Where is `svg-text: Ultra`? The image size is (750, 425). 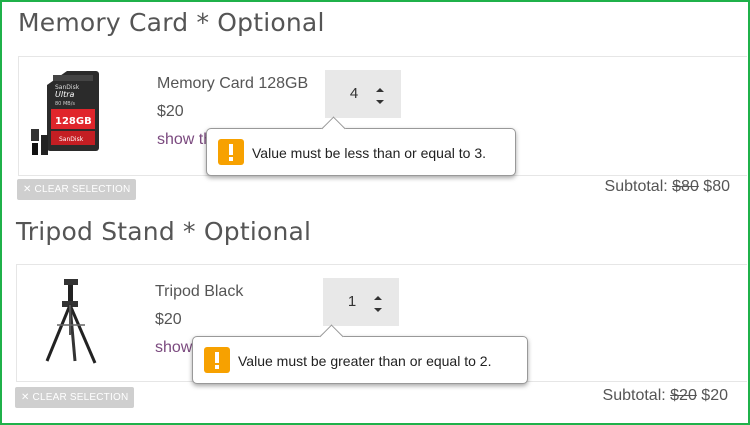
svg-text: Ultra is located at coordinates (65, 94).